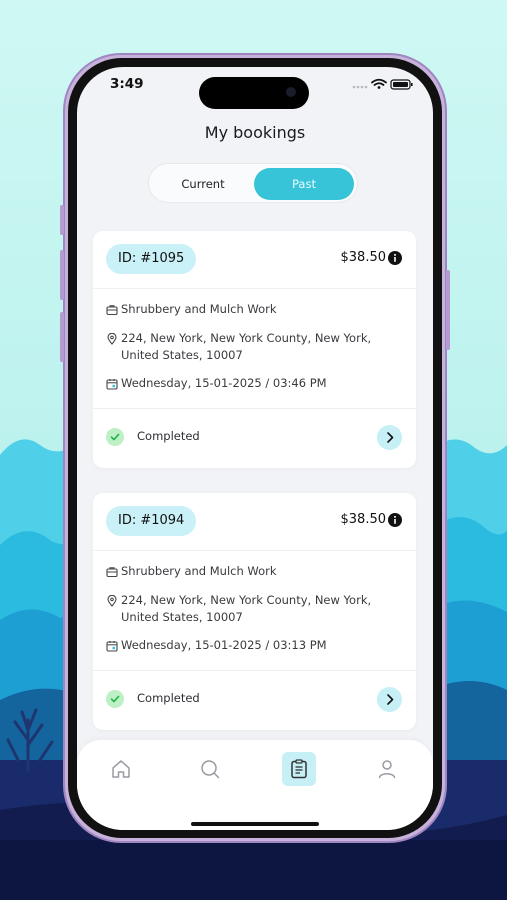 The height and width of the screenshot is (900, 507). Describe the element at coordinates (255, 132) in the screenshot. I see `page-title: My bookings` at that location.